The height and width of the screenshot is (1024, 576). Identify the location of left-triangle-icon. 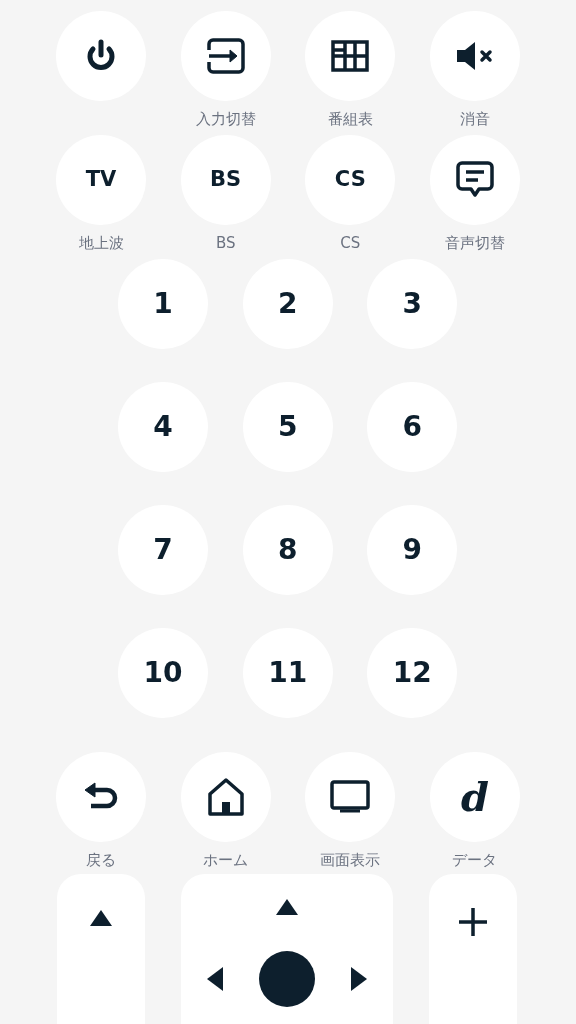
(215, 979).